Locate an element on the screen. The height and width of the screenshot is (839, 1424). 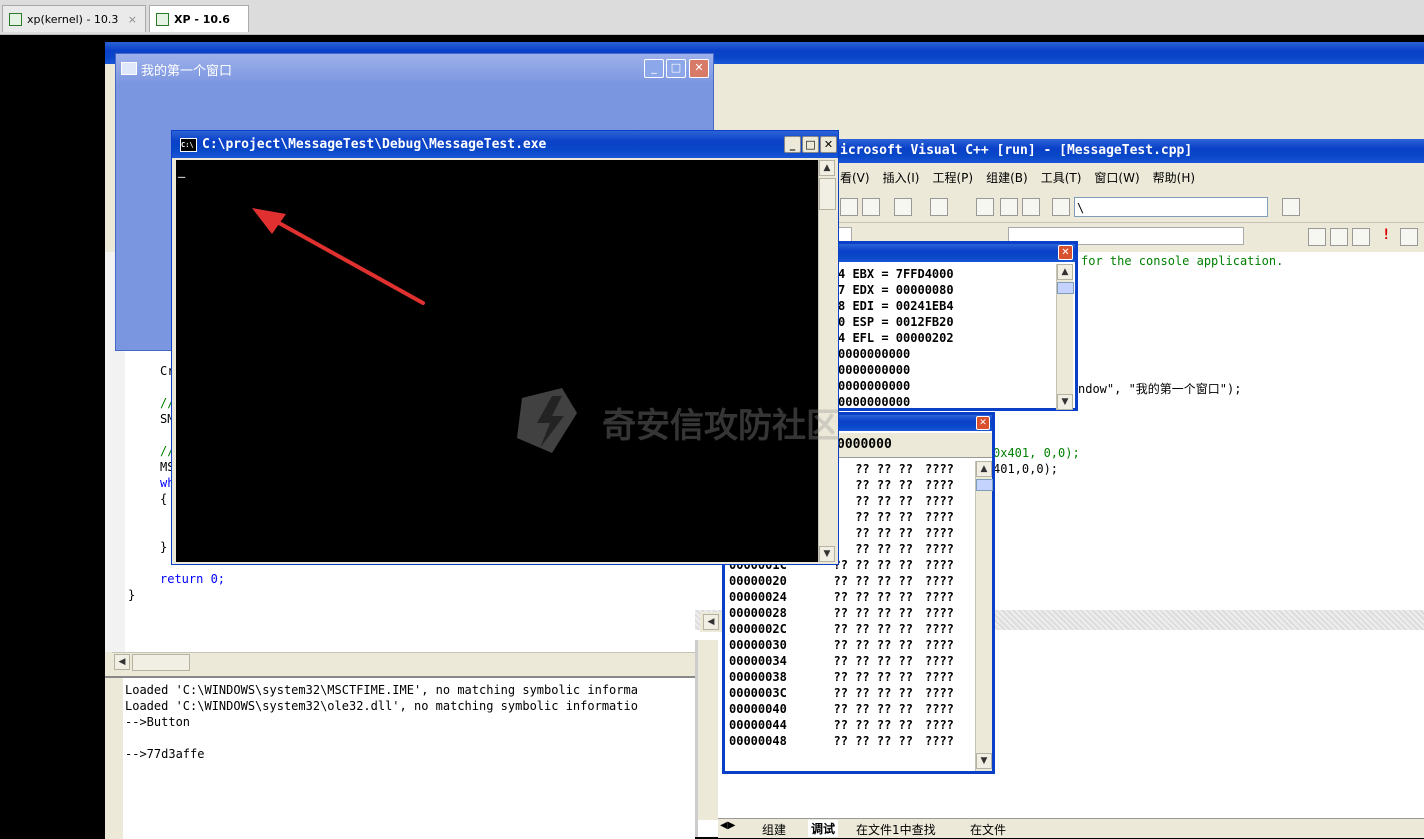
memory-address: 00000020 is located at coordinates (758, 581).